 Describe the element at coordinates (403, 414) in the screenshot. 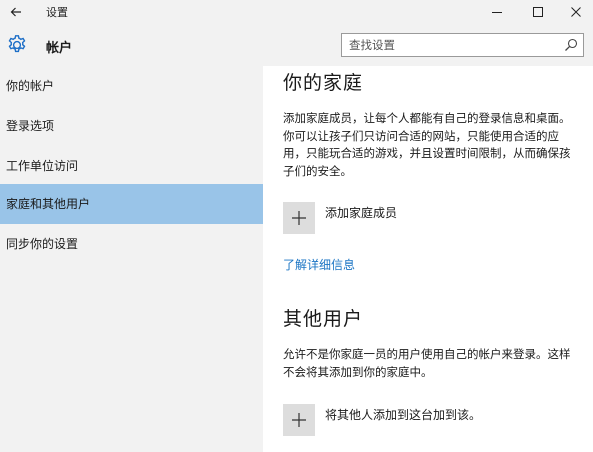

I see `add-other-user-label: 将其他人添加到这台加到该。` at that location.